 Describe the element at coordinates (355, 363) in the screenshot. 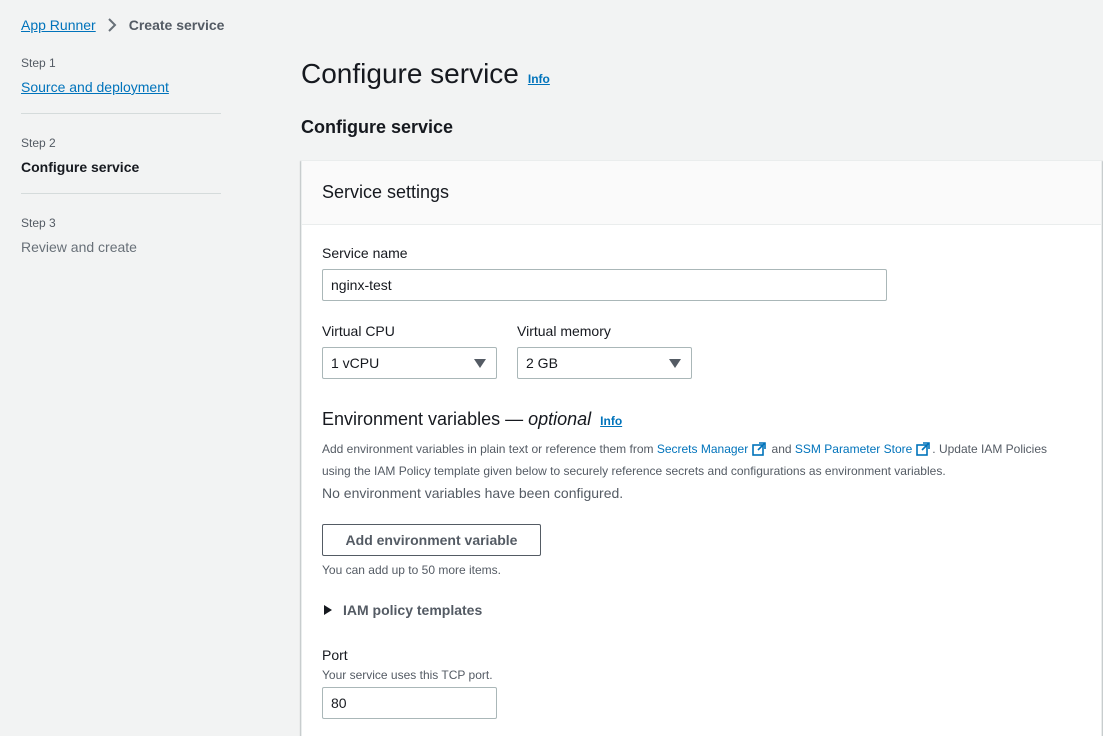

I see `vcpu-value: 1 vCPU` at that location.